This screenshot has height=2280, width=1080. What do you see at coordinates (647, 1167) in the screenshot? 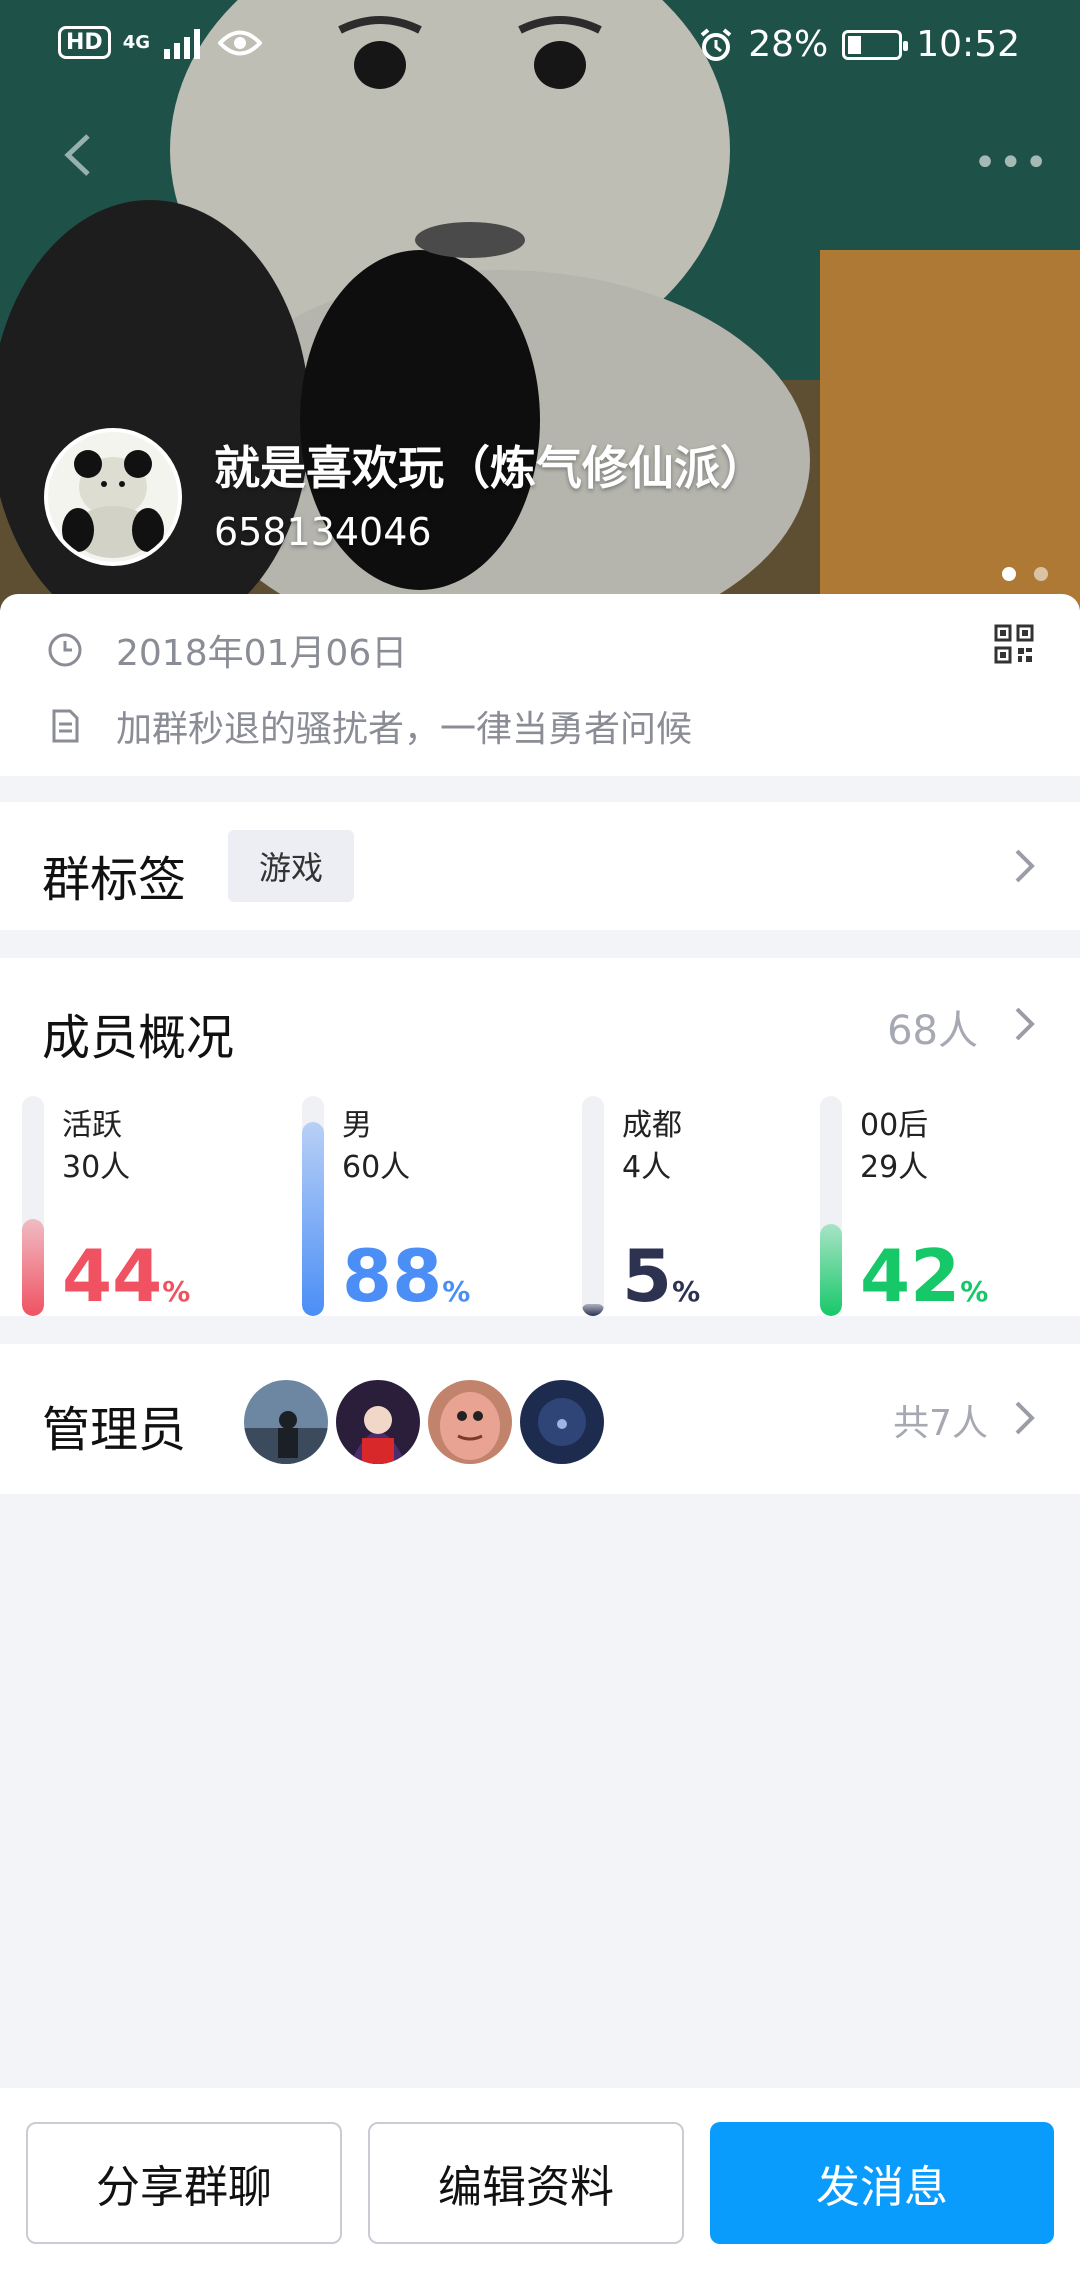
I see `stat-count: 4人` at bounding box center [647, 1167].